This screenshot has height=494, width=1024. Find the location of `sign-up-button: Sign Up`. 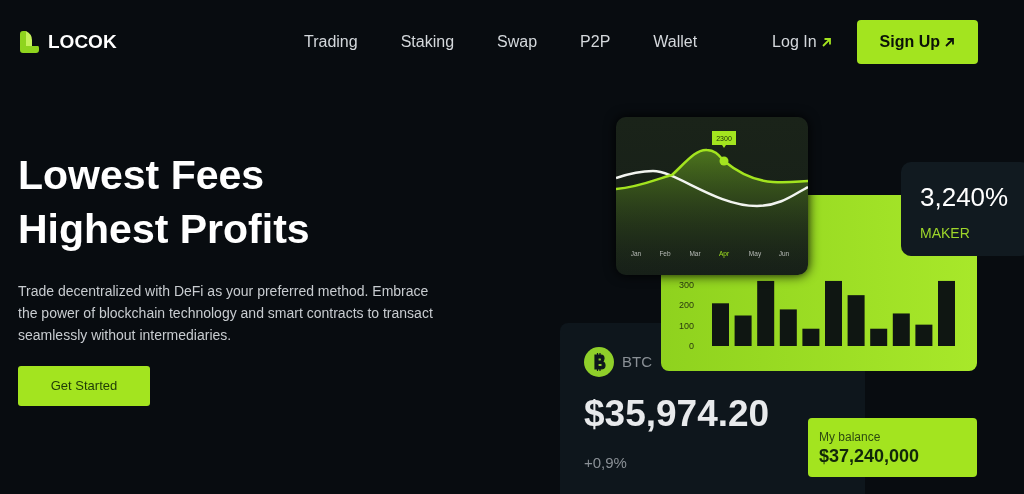

sign-up-button: Sign Up is located at coordinates (917, 42).